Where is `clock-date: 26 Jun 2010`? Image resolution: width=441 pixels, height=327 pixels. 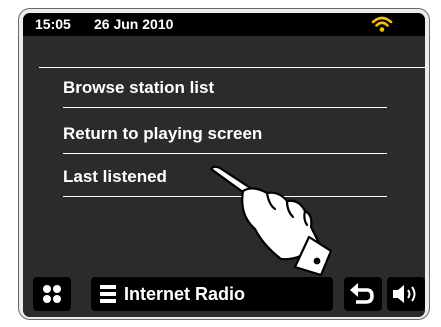 clock-date: 26 Jun 2010 is located at coordinates (134, 24).